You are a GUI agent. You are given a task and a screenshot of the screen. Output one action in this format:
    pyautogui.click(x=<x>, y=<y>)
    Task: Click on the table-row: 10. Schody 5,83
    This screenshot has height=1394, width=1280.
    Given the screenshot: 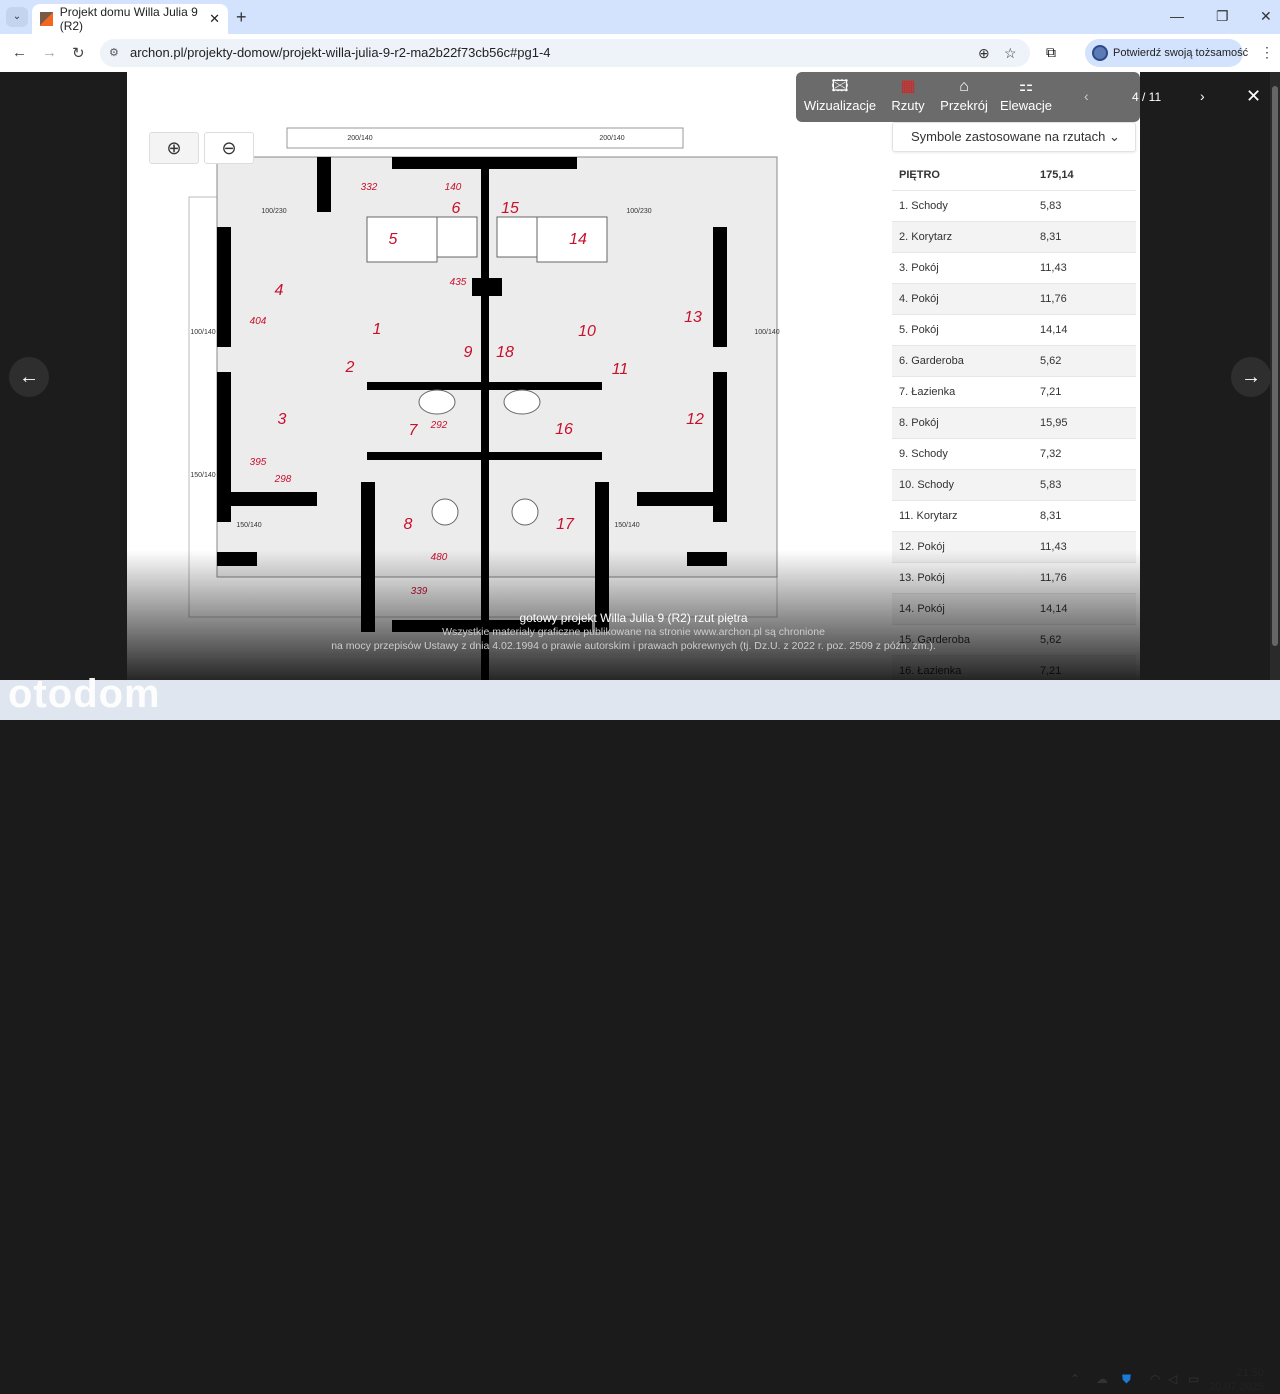 What is the action you would take?
    pyautogui.click(x=1014, y=485)
    